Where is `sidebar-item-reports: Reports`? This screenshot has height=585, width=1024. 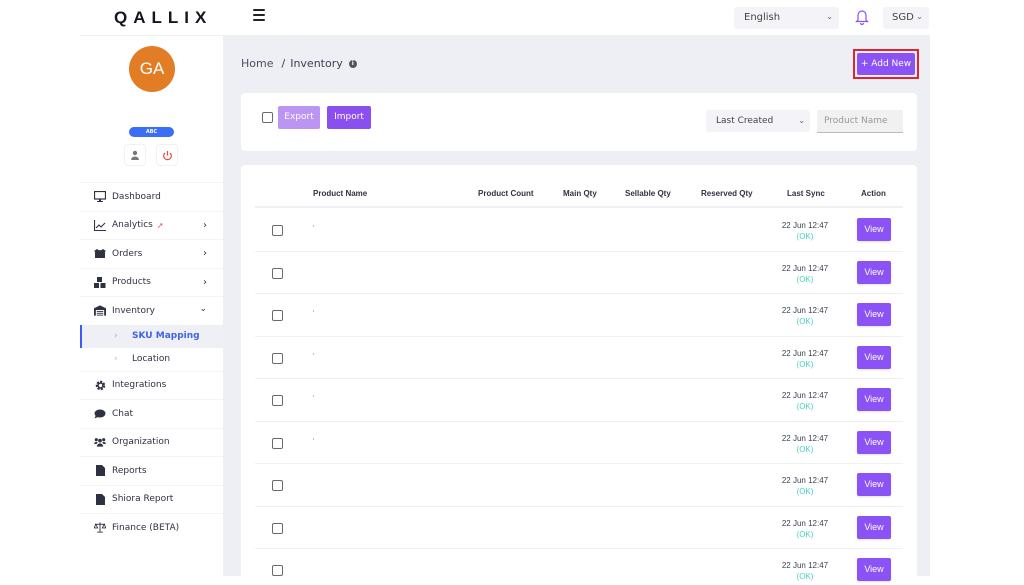 sidebar-item-reports: Reports is located at coordinates (151, 470).